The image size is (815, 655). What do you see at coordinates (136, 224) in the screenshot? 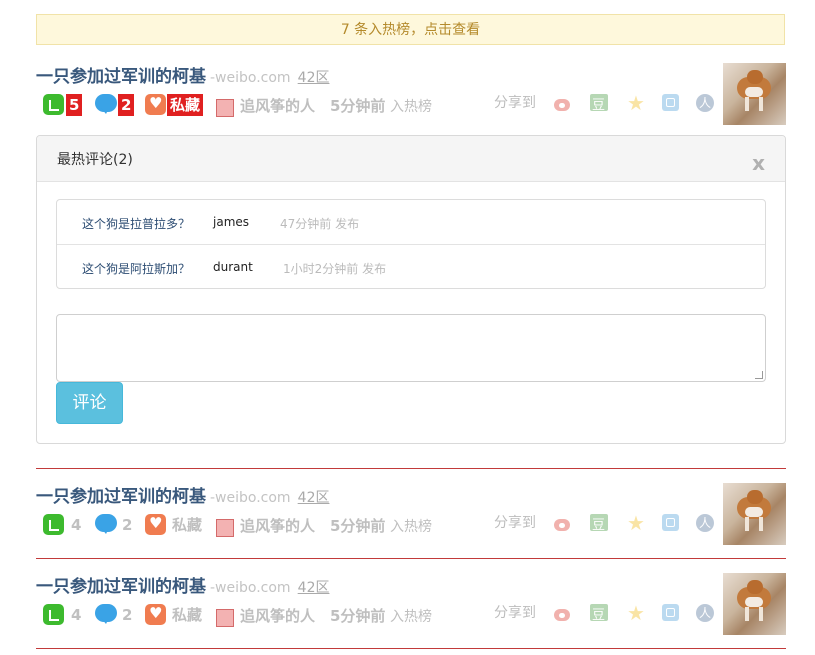
I see `comment-text: 这个狗是拉普拉多？` at bounding box center [136, 224].